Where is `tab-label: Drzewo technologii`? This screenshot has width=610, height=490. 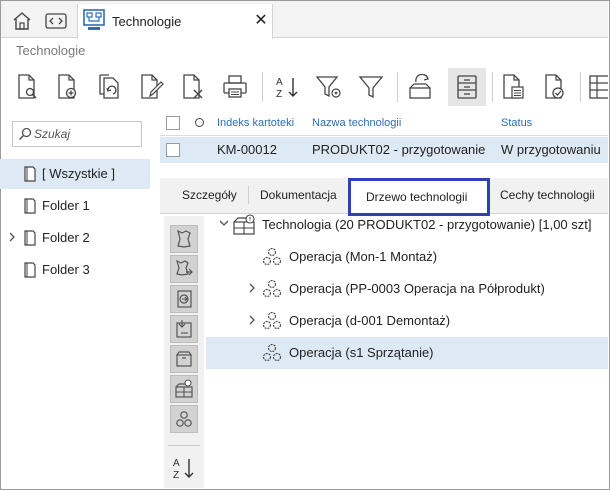 tab-label: Drzewo technologii is located at coordinates (417, 197).